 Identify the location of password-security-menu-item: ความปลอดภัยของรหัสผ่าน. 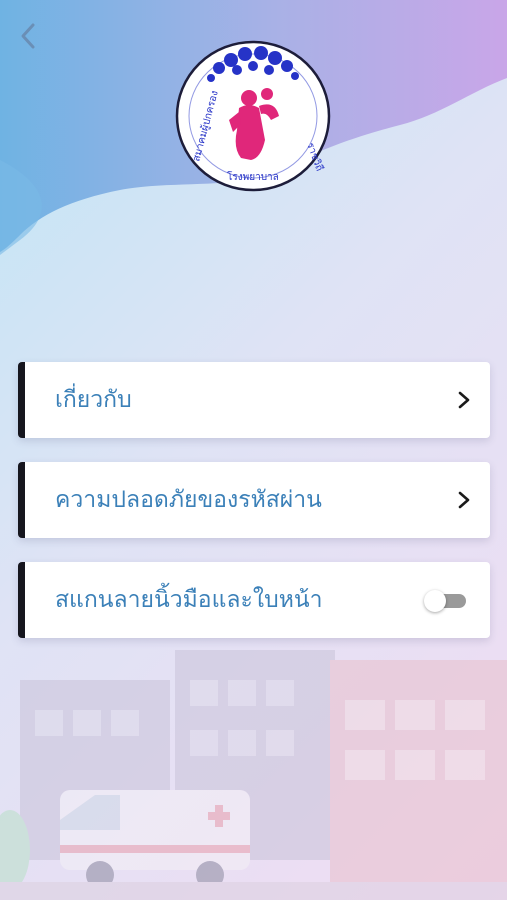
(254, 500).